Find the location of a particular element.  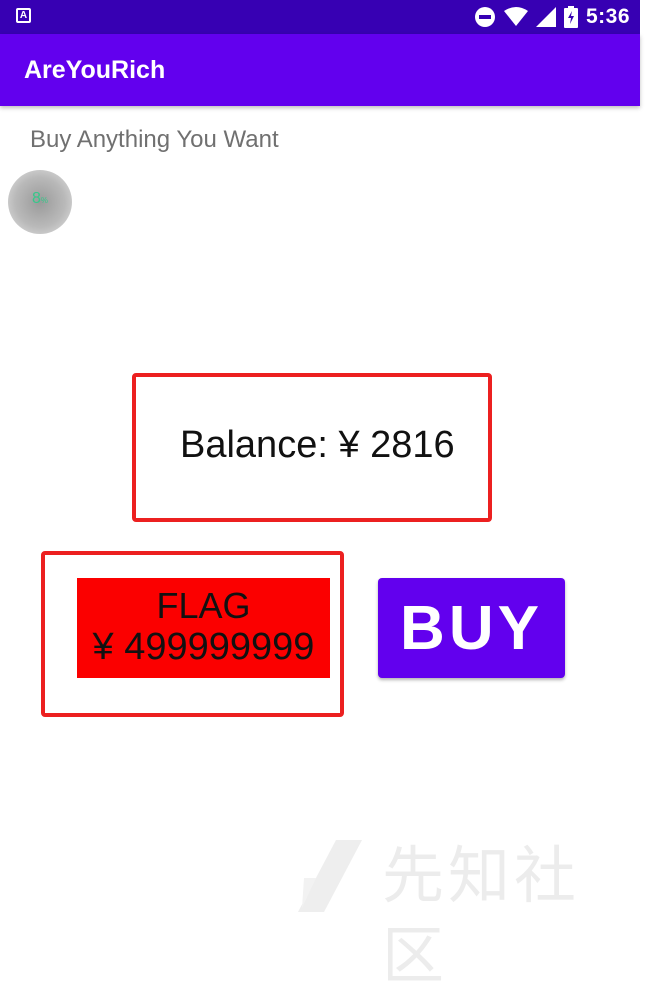

buy-button: BUY is located at coordinates (471, 628).